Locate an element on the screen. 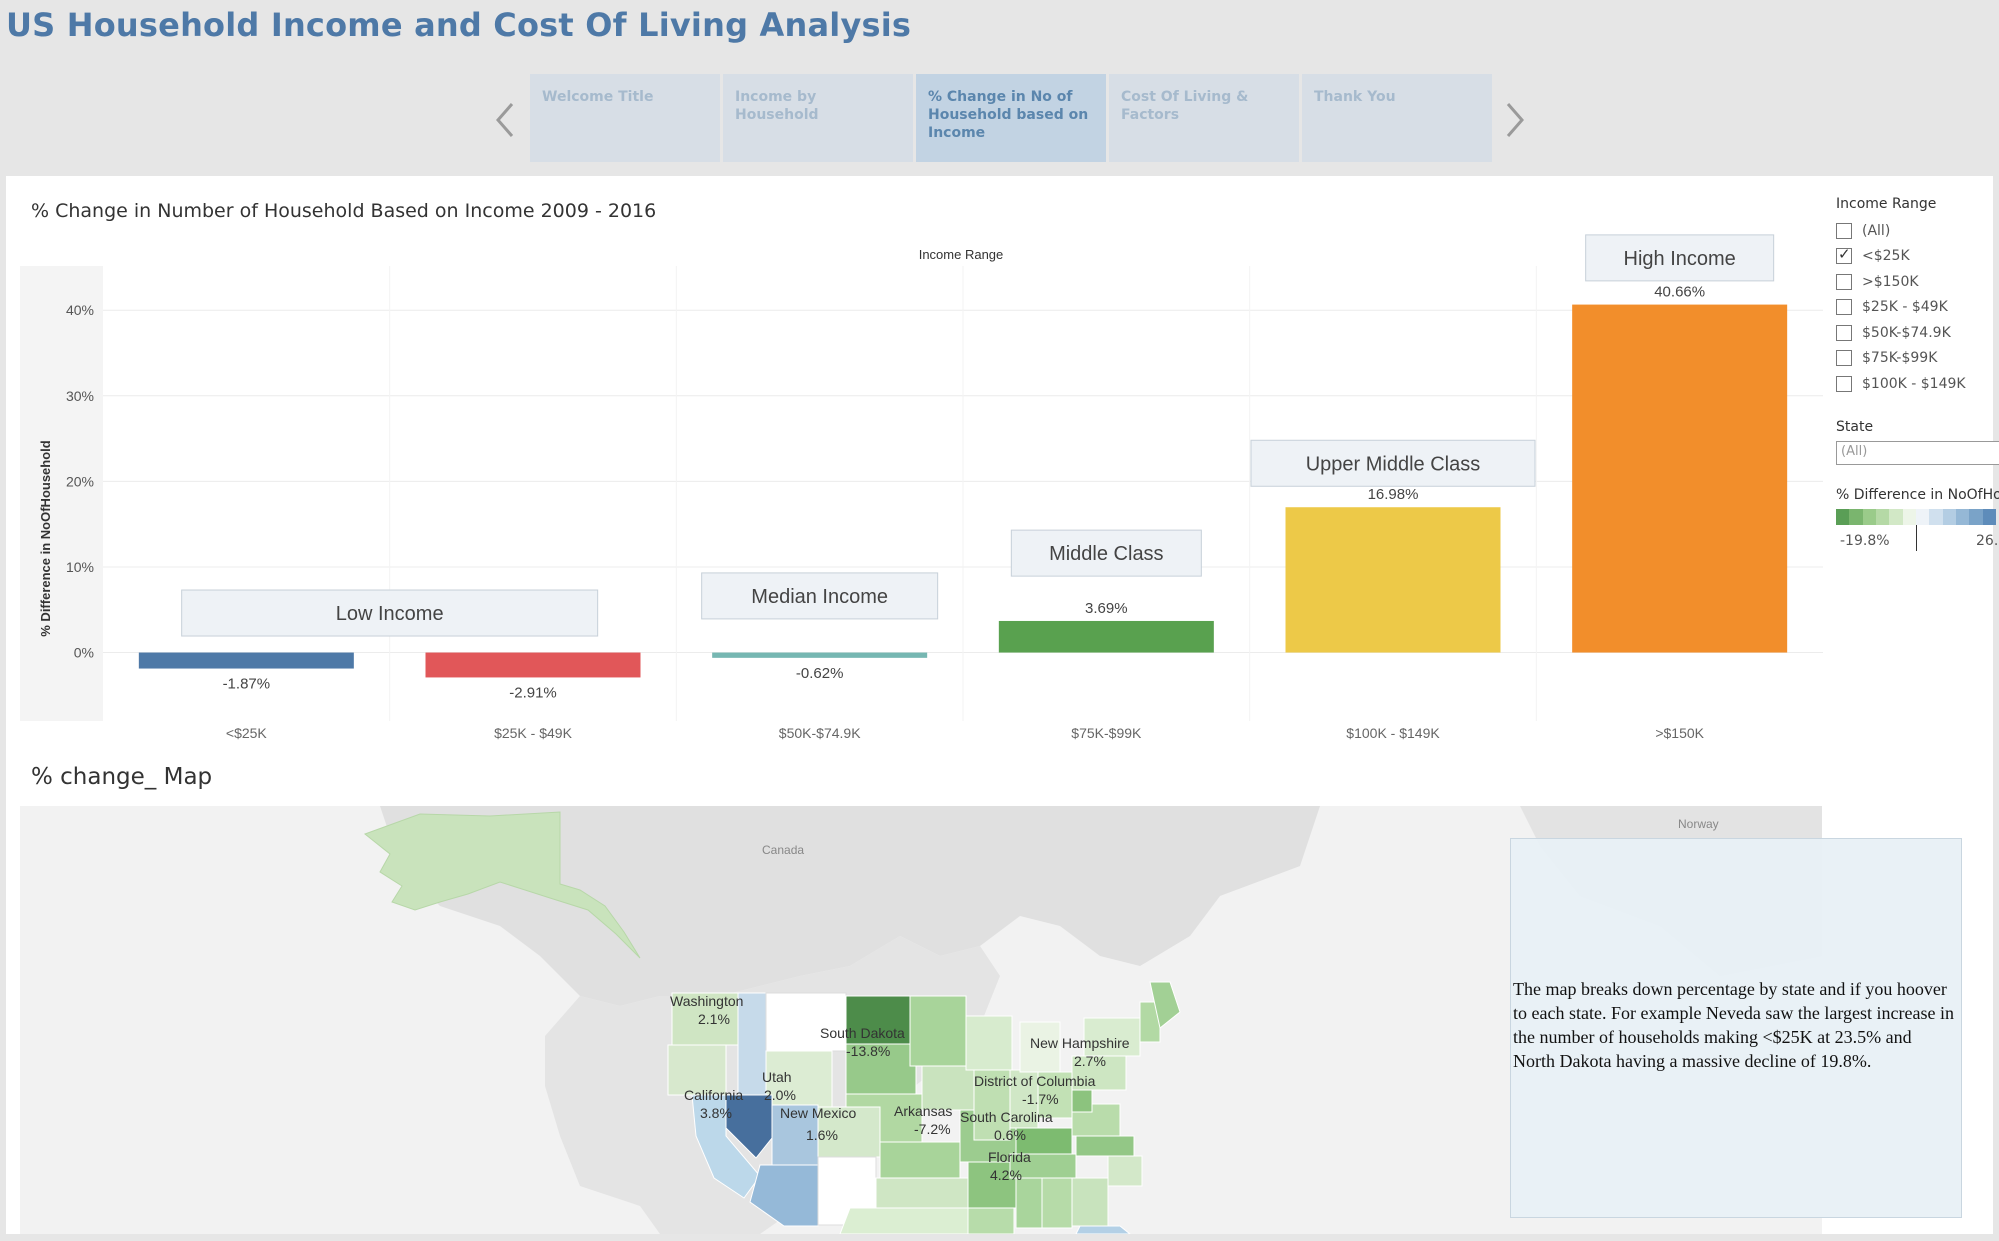 The height and width of the screenshot is (1241, 1999). y-tick-label: 20% is located at coordinates (80, 481).